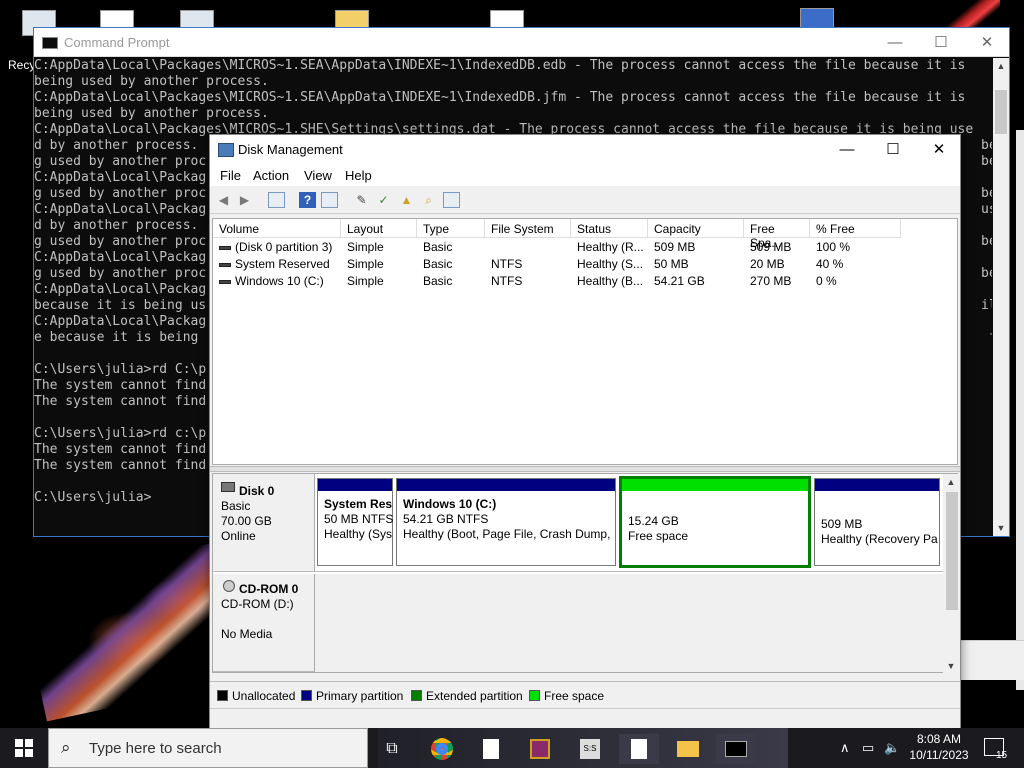 The image size is (1024, 768). What do you see at coordinates (442, 749) in the screenshot?
I see `chrome-icon` at bounding box center [442, 749].